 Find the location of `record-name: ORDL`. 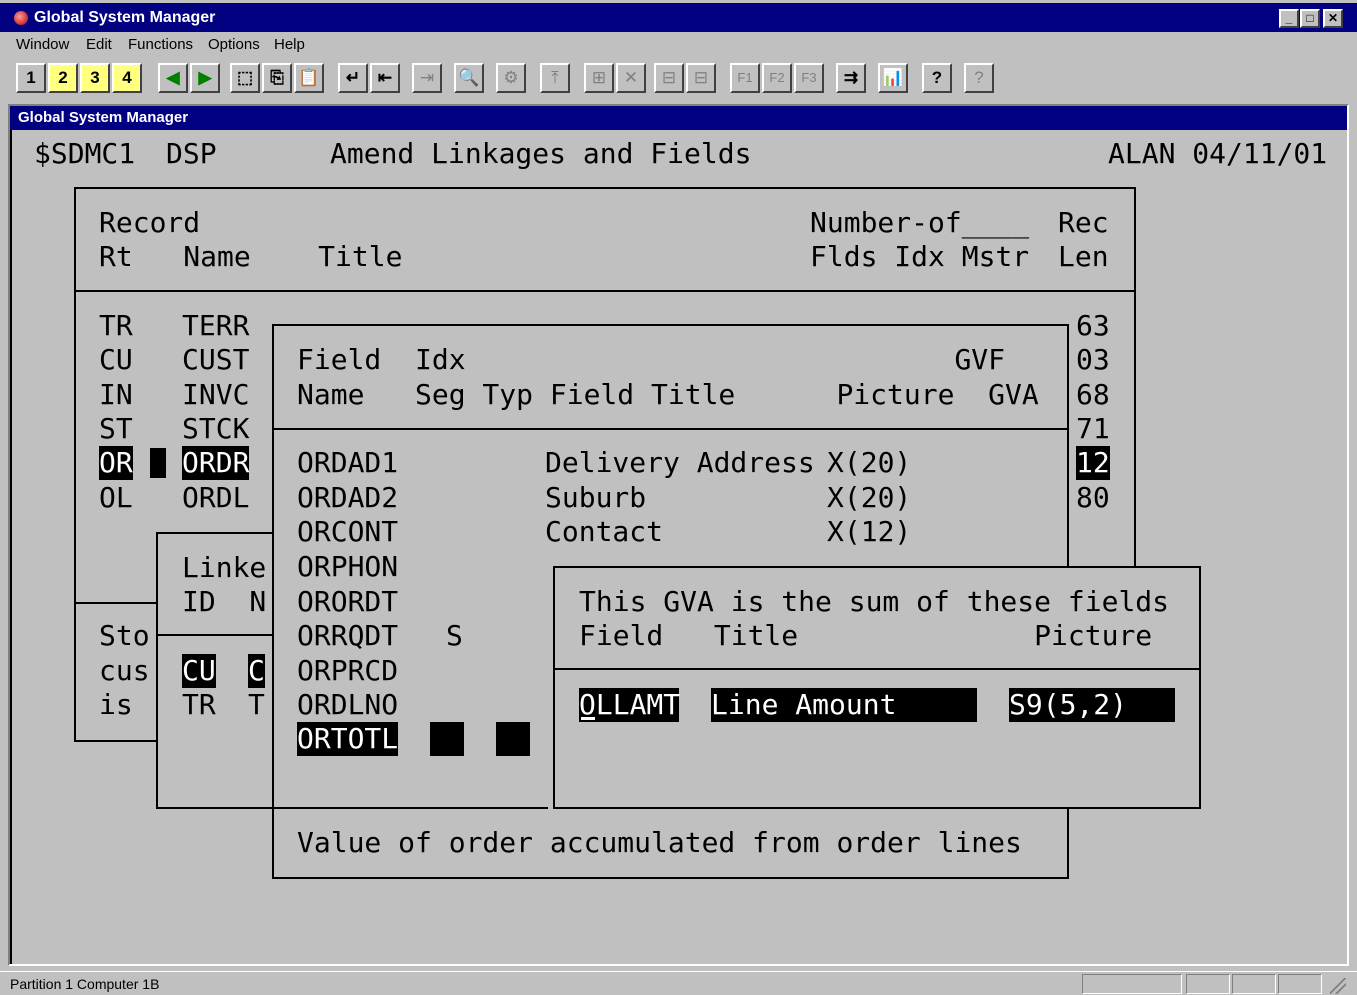

record-name: ORDL is located at coordinates (215, 498).